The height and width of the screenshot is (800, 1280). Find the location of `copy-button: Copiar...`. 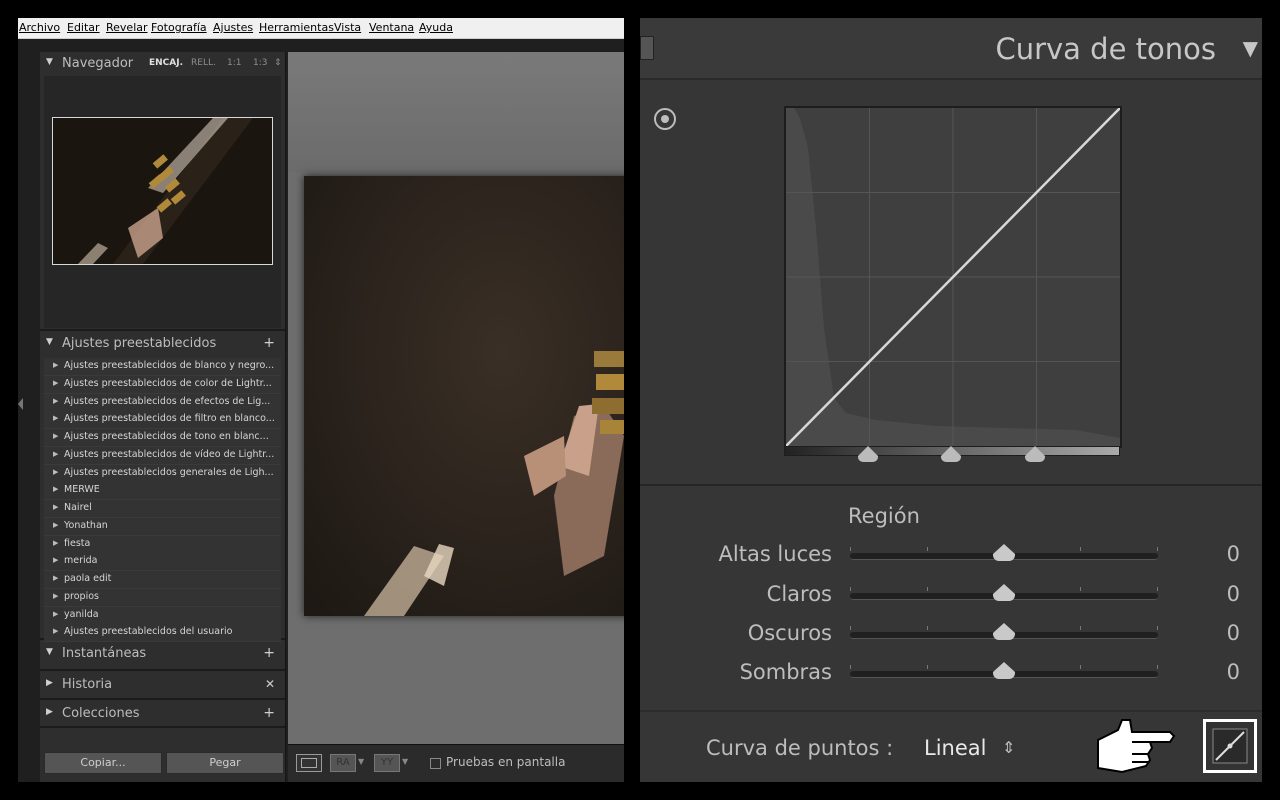

copy-button: Copiar... is located at coordinates (103, 763).